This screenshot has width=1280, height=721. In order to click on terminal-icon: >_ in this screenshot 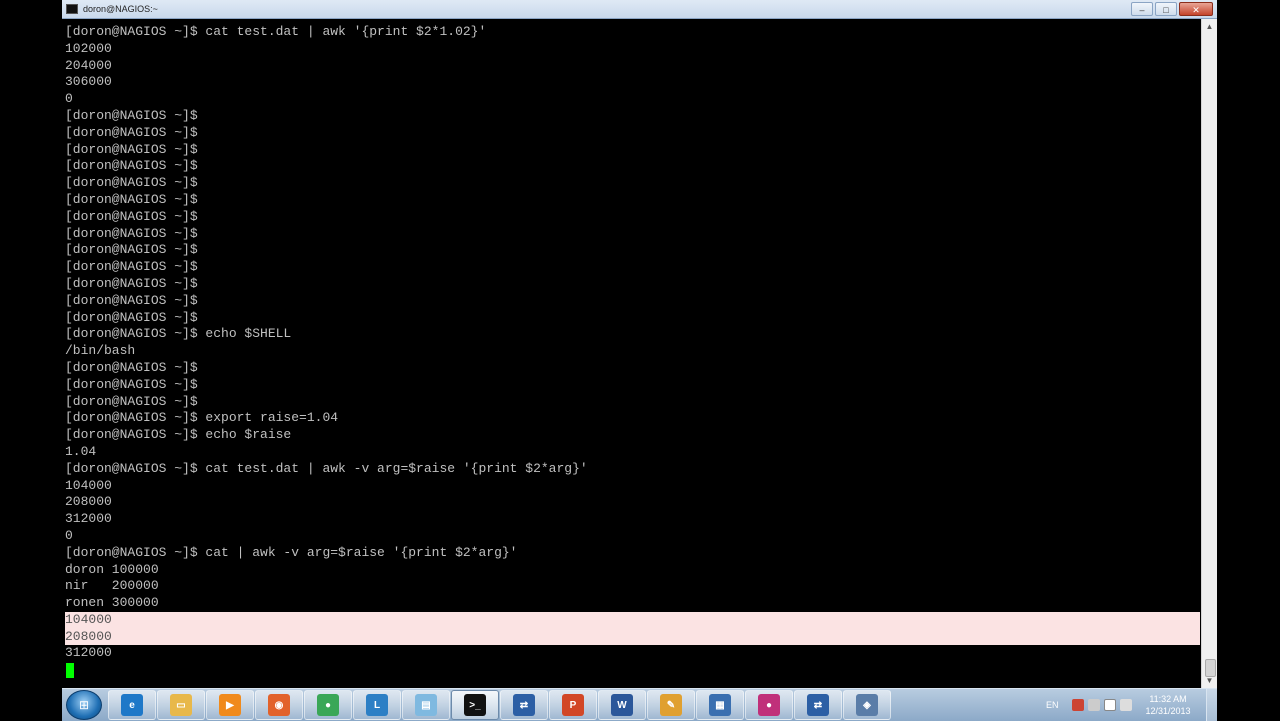, I will do `click(475, 705)`.